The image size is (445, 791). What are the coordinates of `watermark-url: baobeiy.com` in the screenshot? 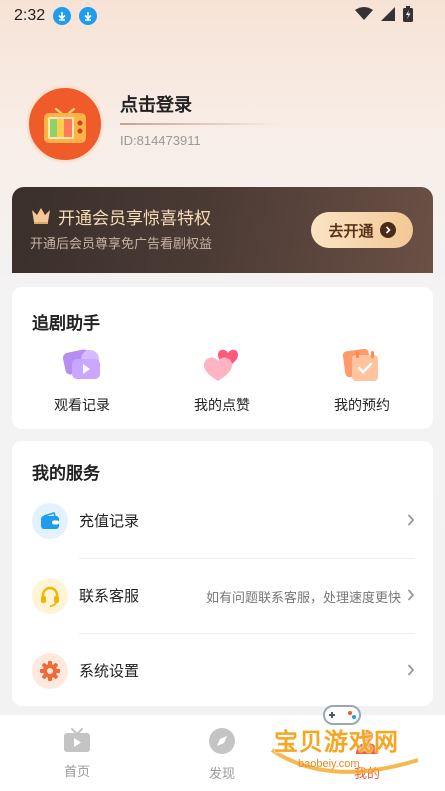 It's located at (329, 764).